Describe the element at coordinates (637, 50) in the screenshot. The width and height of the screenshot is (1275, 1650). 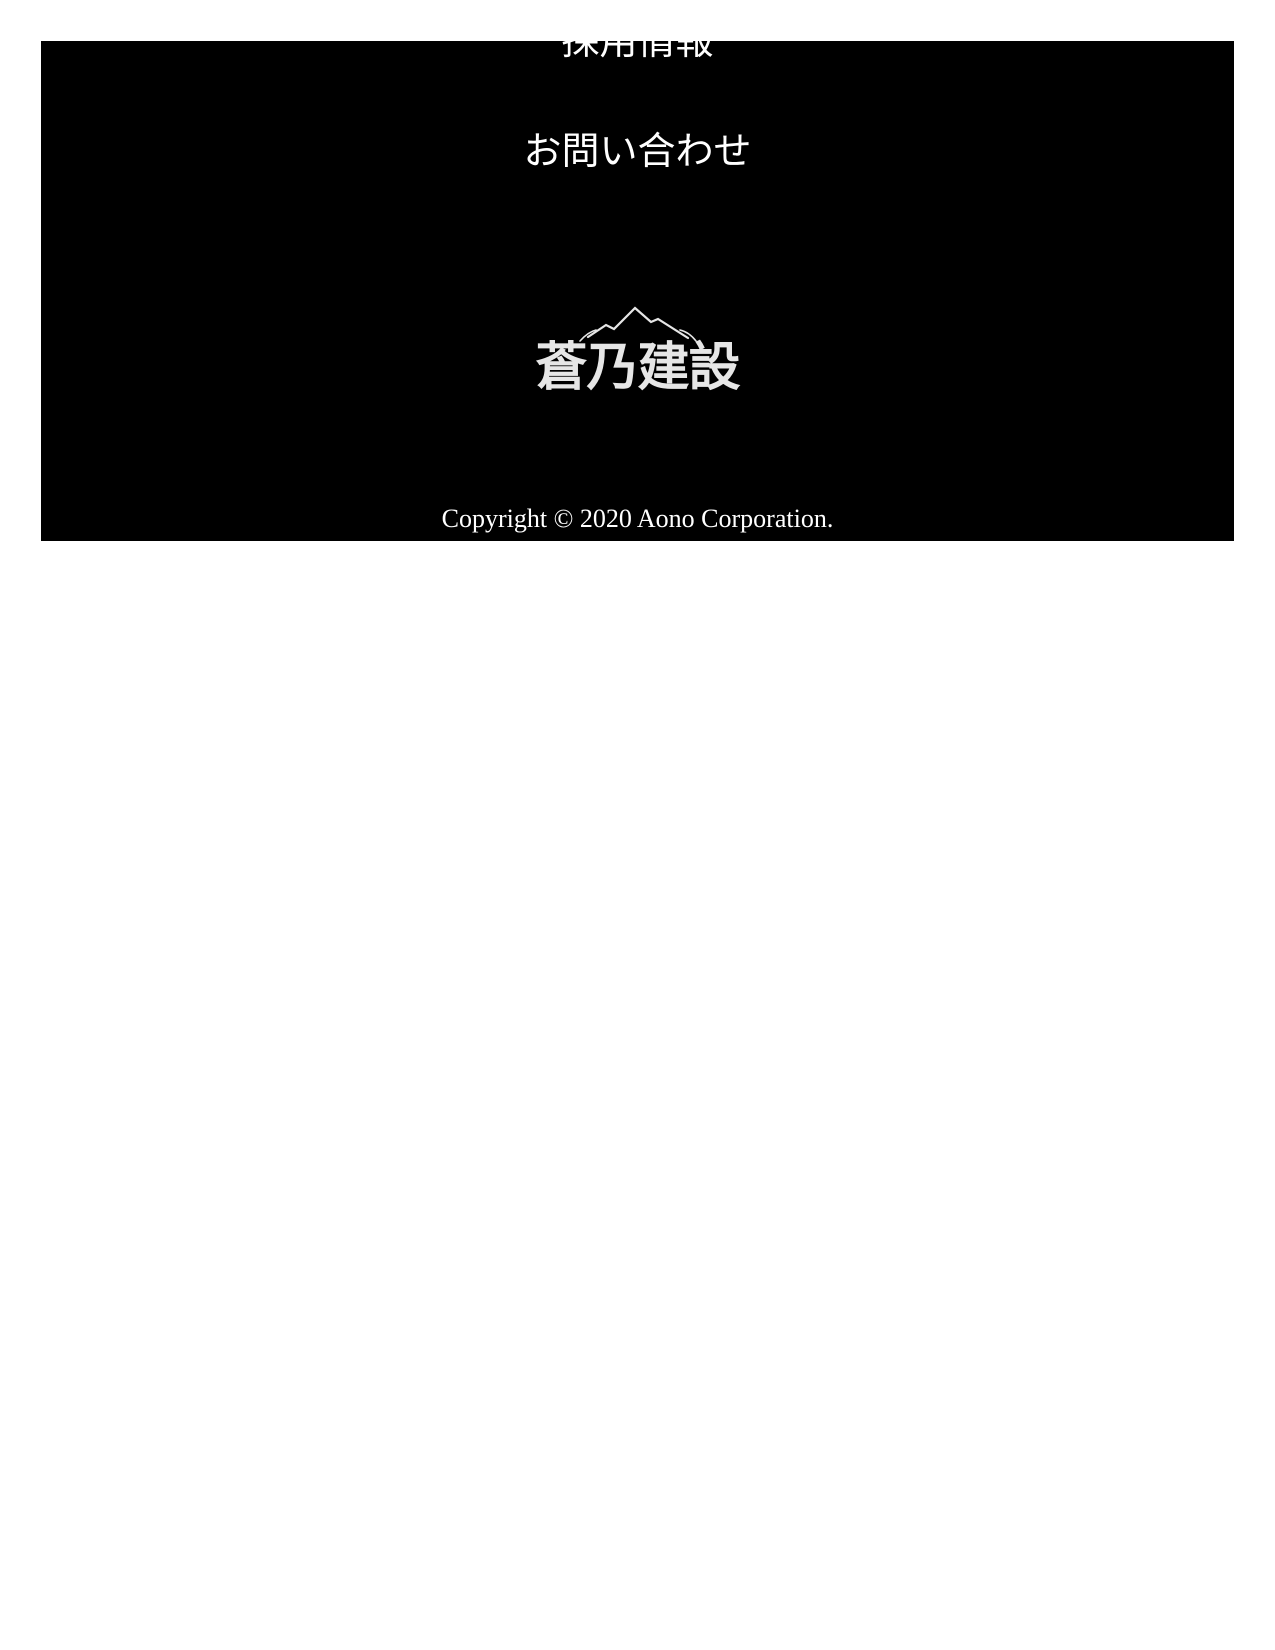
I see `footer-nav-recruit-link: 採用情報` at that location.